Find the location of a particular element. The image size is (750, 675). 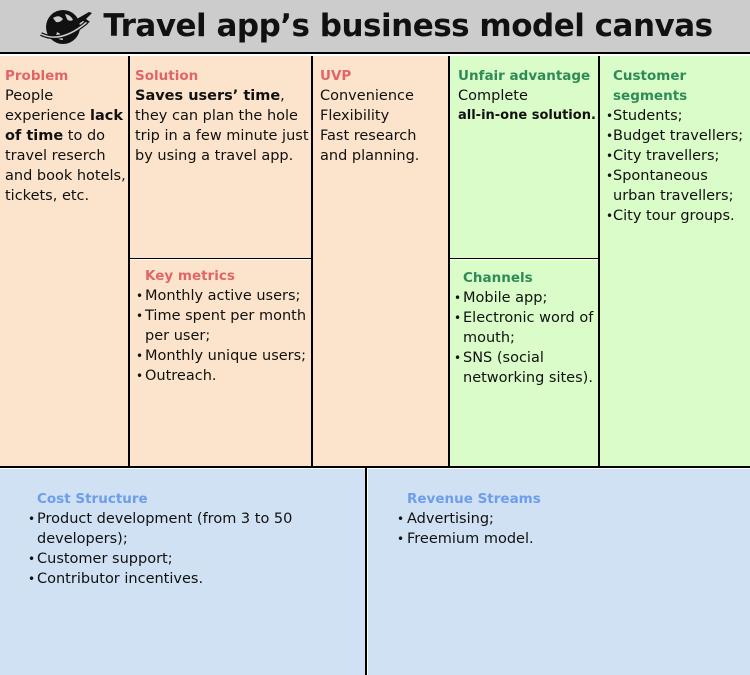

list-item: Customer support; is located at coordinates (173, 559).